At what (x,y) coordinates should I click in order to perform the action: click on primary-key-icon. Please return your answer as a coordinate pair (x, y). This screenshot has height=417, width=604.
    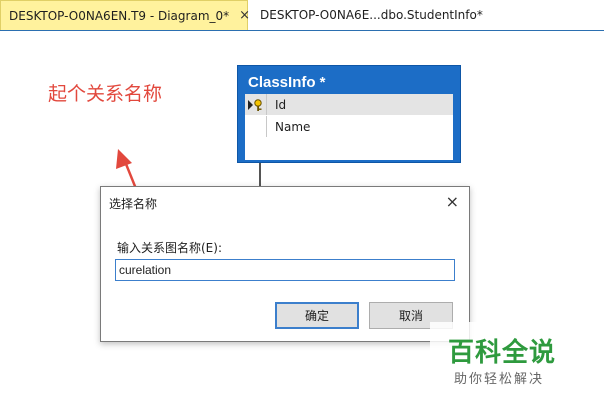
    Looking at the image, I should click on (254, 104).